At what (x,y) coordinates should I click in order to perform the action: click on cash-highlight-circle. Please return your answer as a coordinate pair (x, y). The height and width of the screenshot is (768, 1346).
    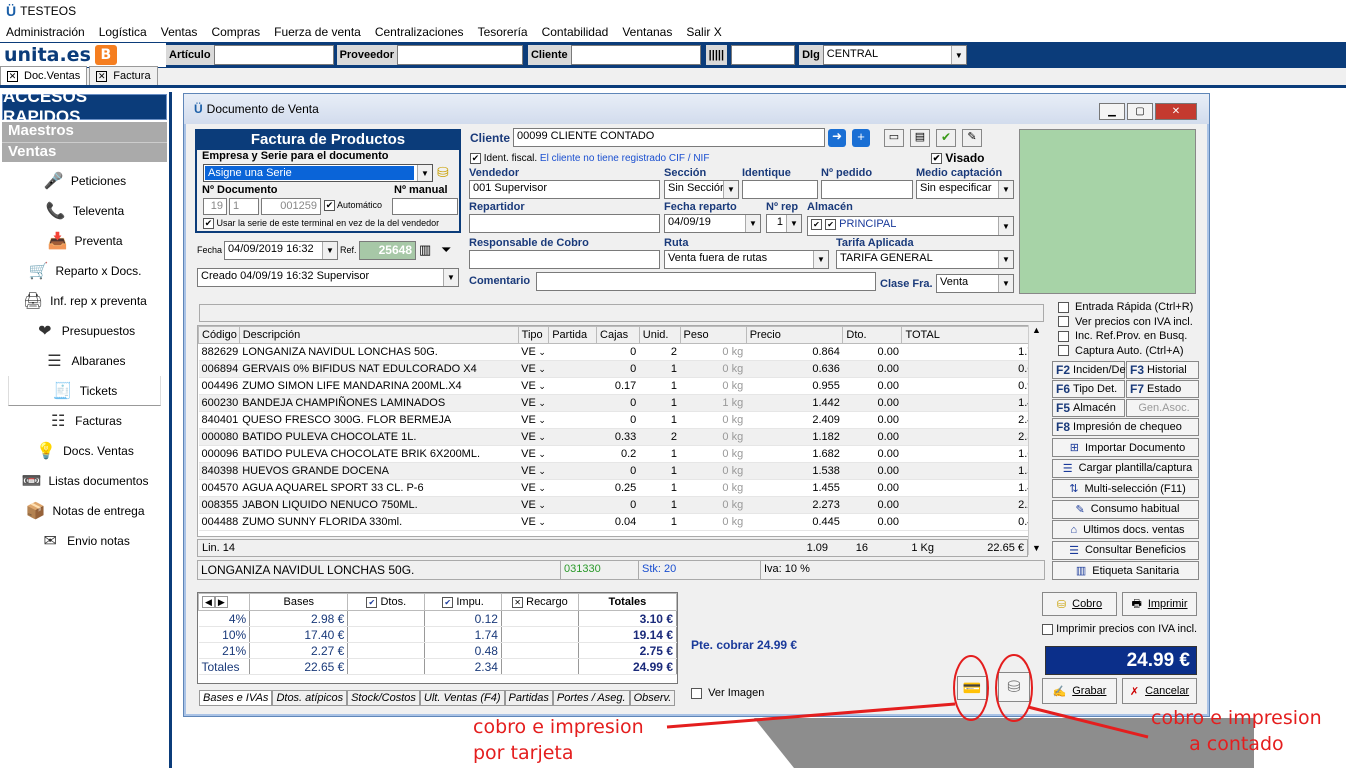
    Looking at the image, I should click on (1014, 688).